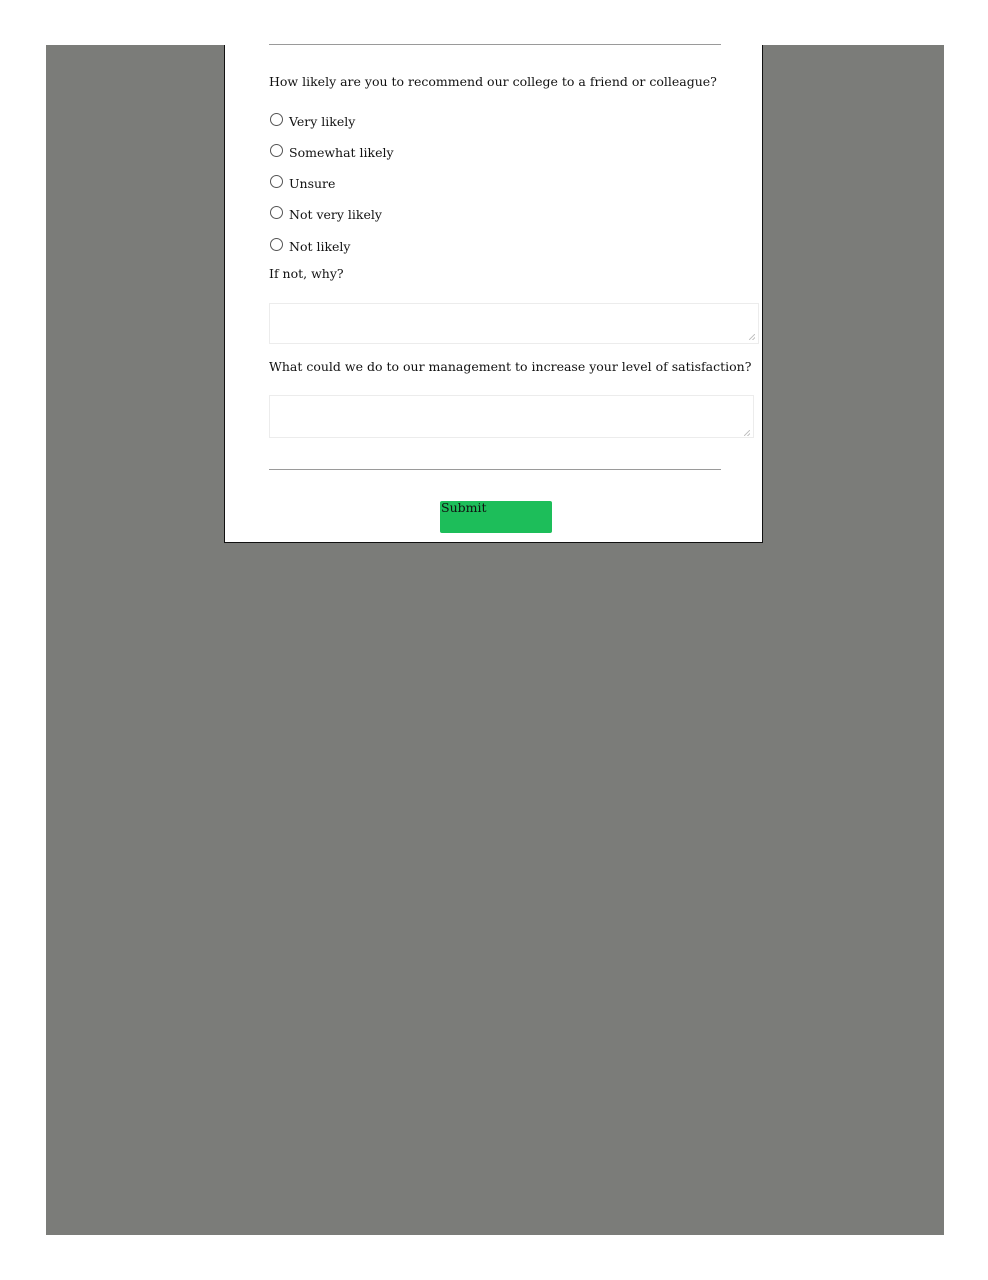  Describe the element at coordinates (511, 416) in the screenshot. I see `management-textarea` at that location.